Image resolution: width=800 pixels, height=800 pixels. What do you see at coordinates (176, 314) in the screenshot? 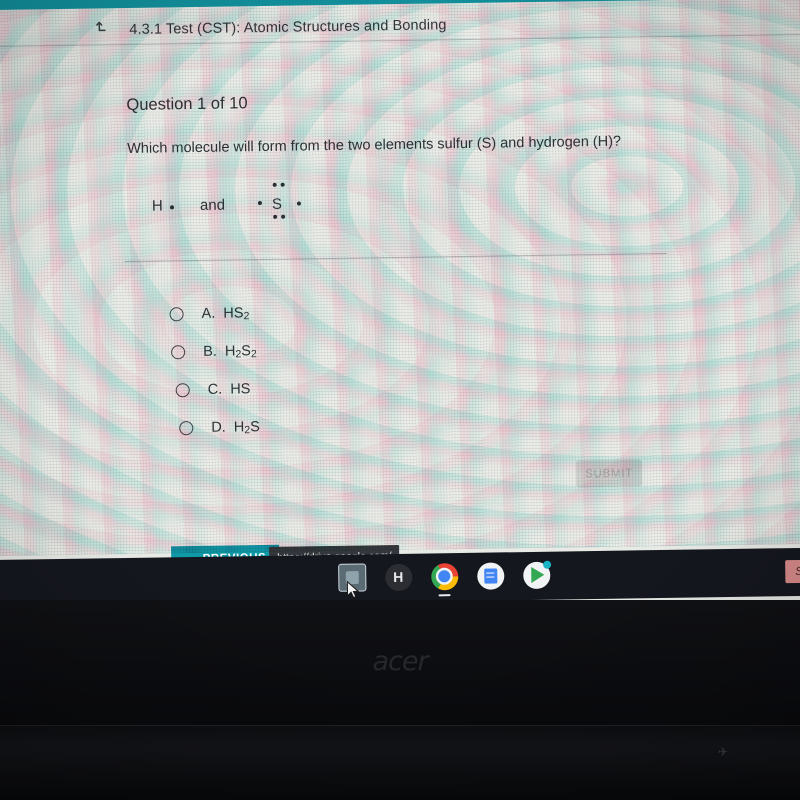
I see `radio-button-a` at bounding box center [176, 314].